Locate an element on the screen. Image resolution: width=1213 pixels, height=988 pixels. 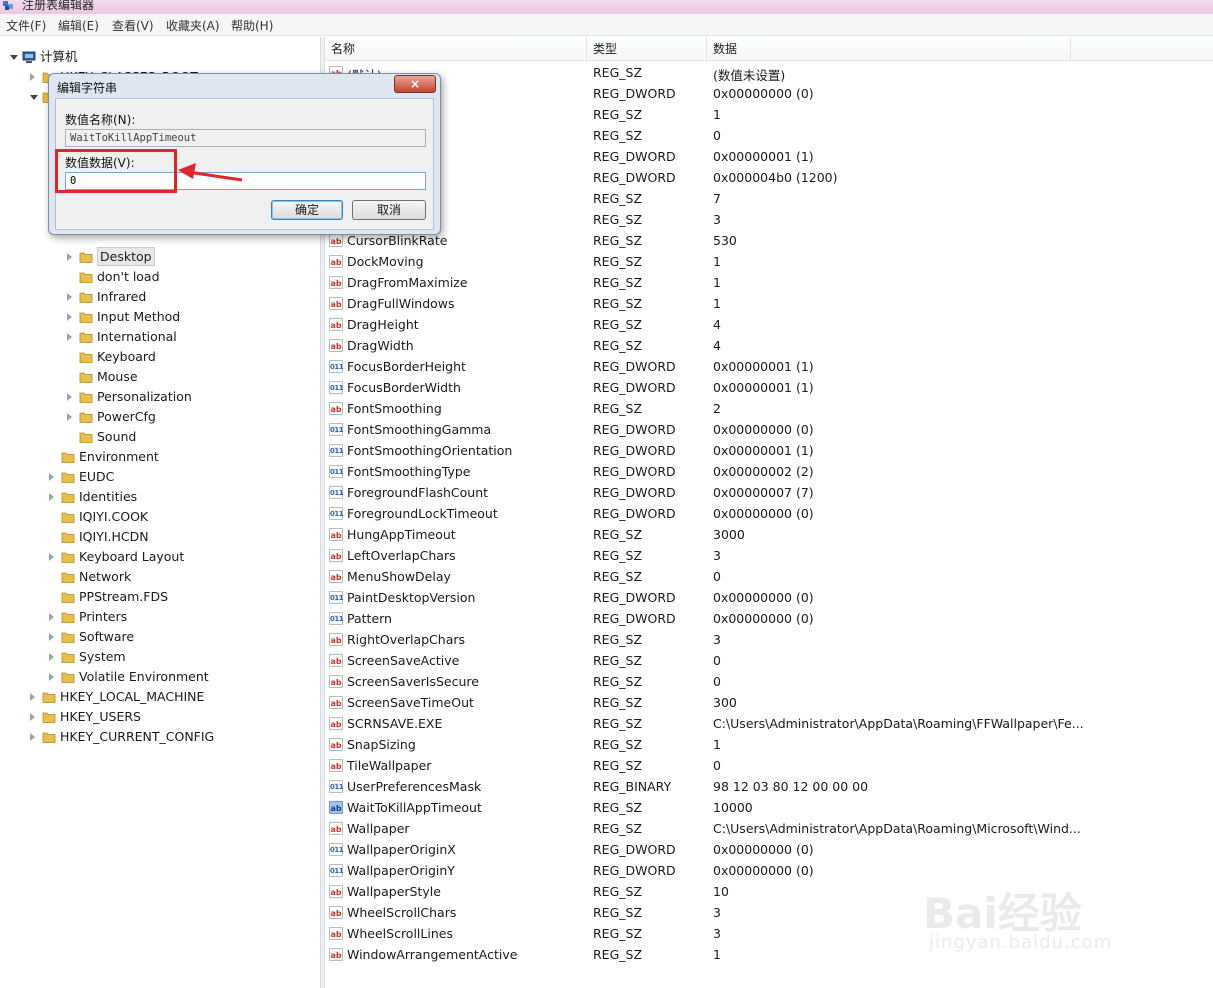
tree-item: Printers is located at coordinates (184, 617).